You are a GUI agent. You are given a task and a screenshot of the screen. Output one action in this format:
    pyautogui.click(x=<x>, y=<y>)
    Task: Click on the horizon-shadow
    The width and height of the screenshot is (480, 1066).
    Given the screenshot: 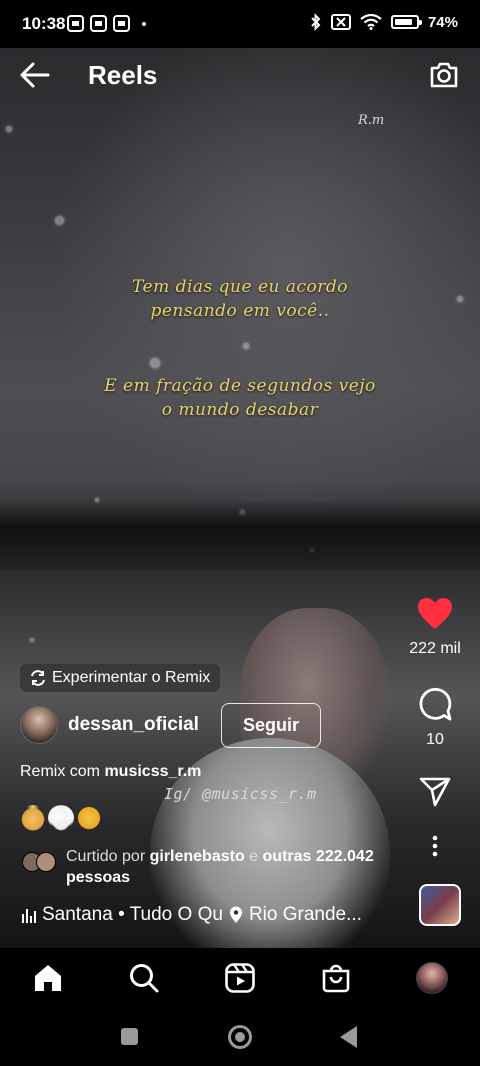 What is the action you would take?
    pyautogui.click(x=240, y=535)
    